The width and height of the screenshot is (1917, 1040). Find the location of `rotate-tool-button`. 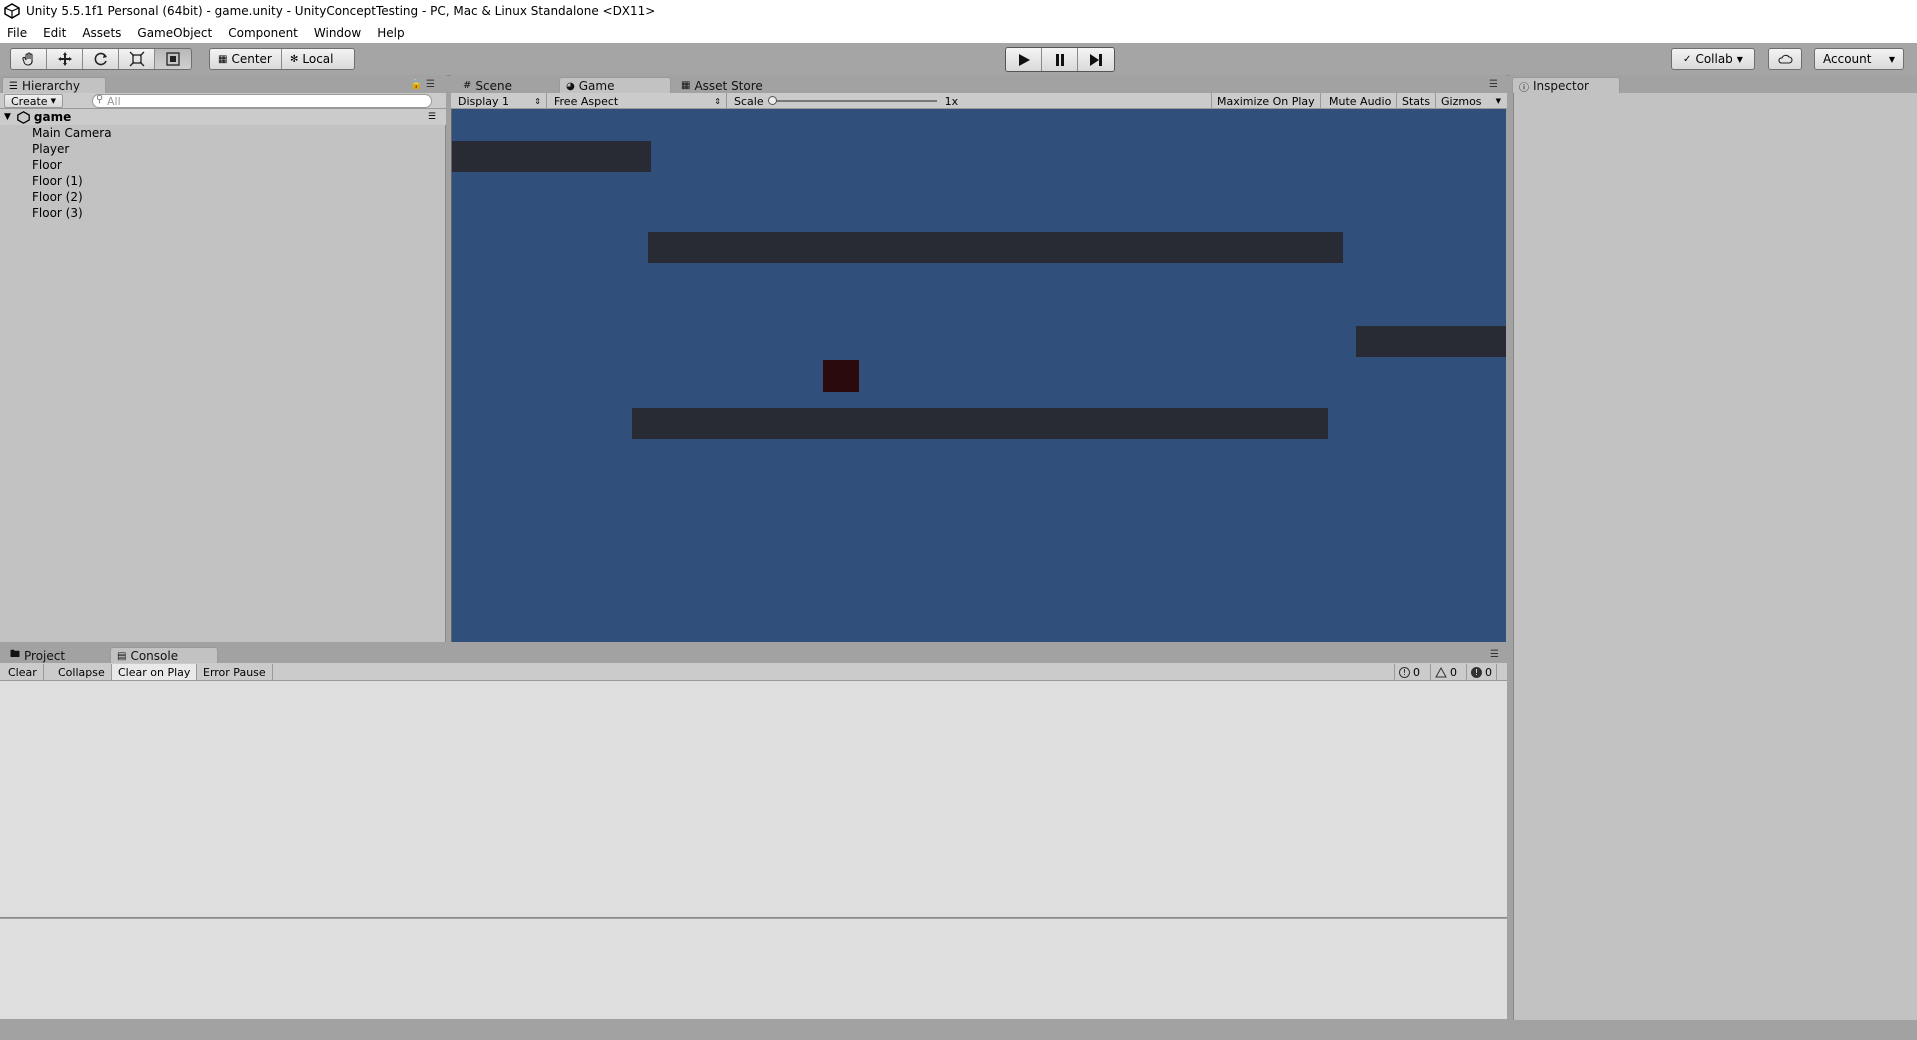

rotate-tool-button is located at coordinates (101, 59).